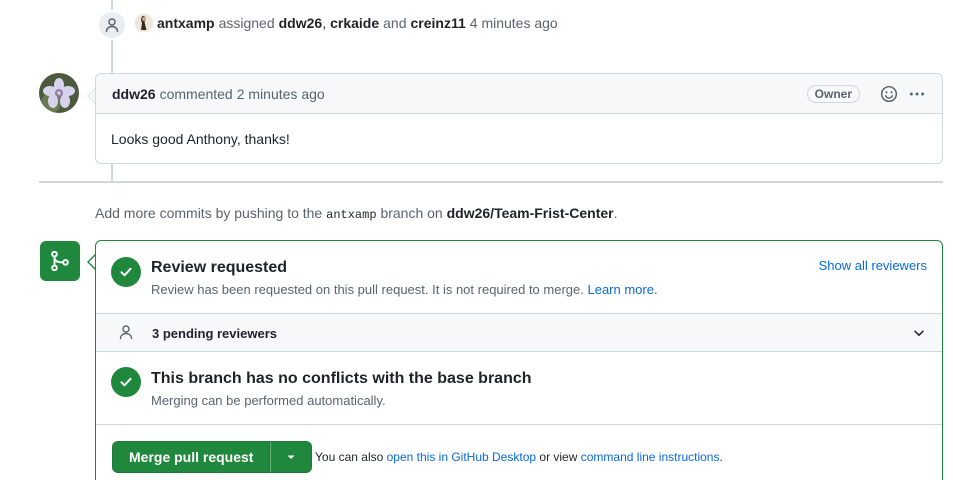 The image size is (953, 480). I want to click on assignee-link-3: creinz11, so click(438, 23).